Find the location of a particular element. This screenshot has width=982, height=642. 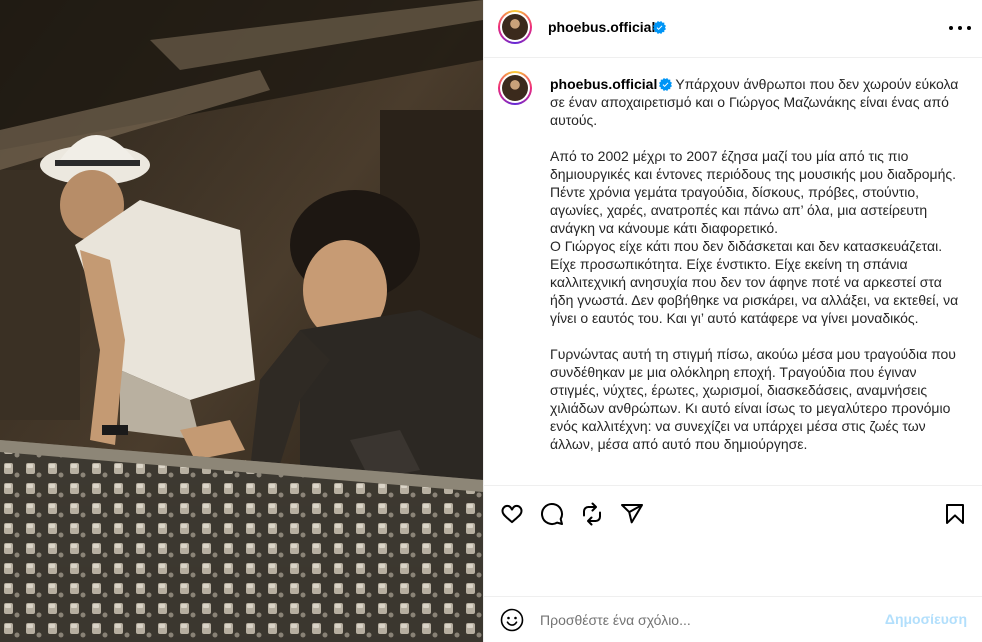

comment-input is located at coordinates (700, 620).